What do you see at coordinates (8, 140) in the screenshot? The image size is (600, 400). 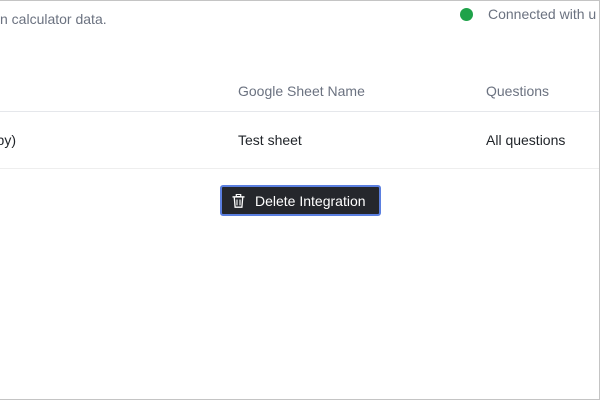 I see `cell-integration-name: py)` at bounding box center [8, 140].